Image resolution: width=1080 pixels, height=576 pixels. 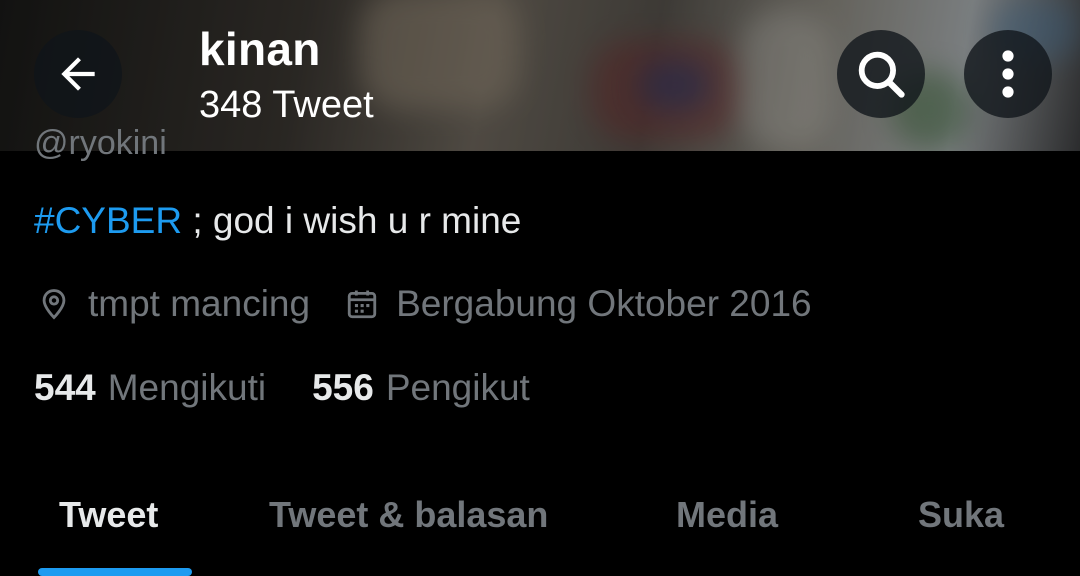 What do you see at coordinates (199, 303) in the screenshot?
I see `location-text: tmpt mancing` at bounding box center [199, 303].